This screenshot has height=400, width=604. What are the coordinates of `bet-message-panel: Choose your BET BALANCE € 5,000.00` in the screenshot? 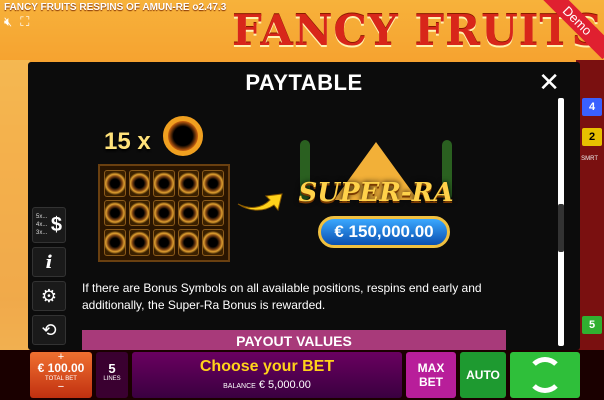 It's located at (267, 375).